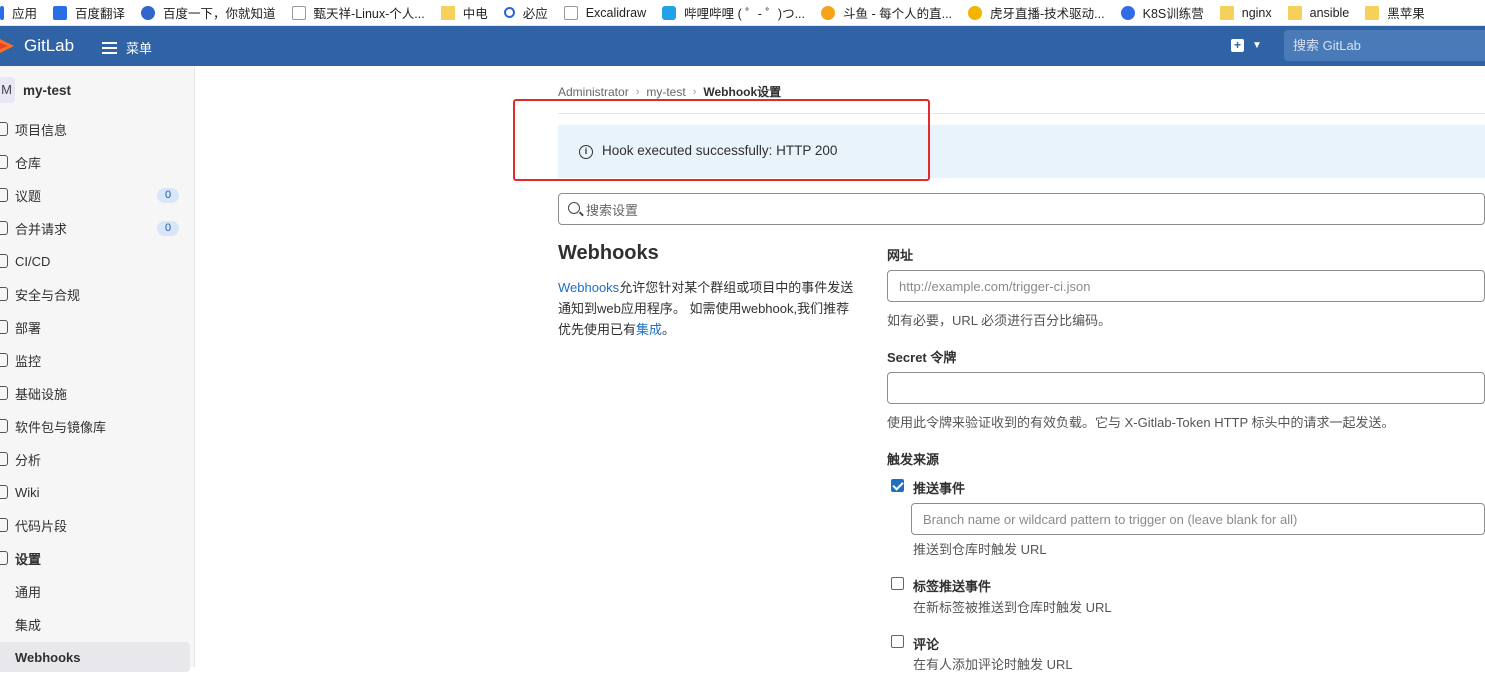 This screenshot has height=673, width=1485. I want to click on settings-search, so click(1021, 209).